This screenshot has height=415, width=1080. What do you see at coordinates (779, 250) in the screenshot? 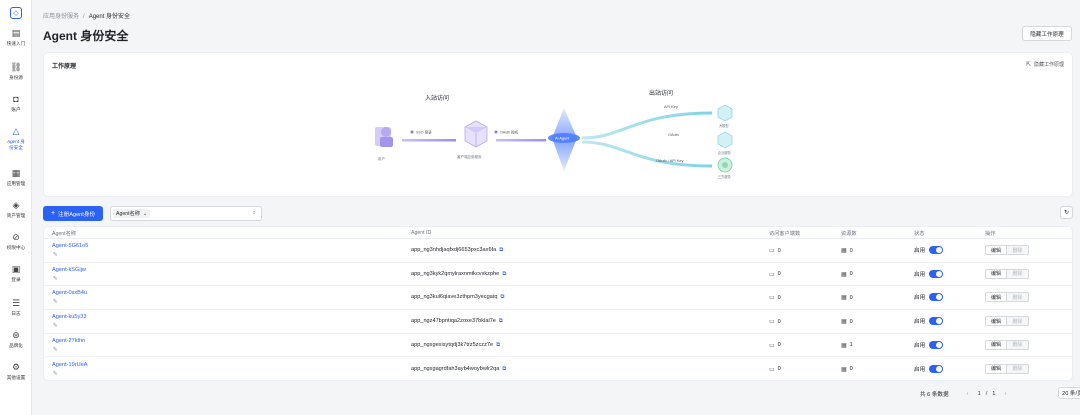
I see `clients-count: 0` at bounding box center [779, 250].